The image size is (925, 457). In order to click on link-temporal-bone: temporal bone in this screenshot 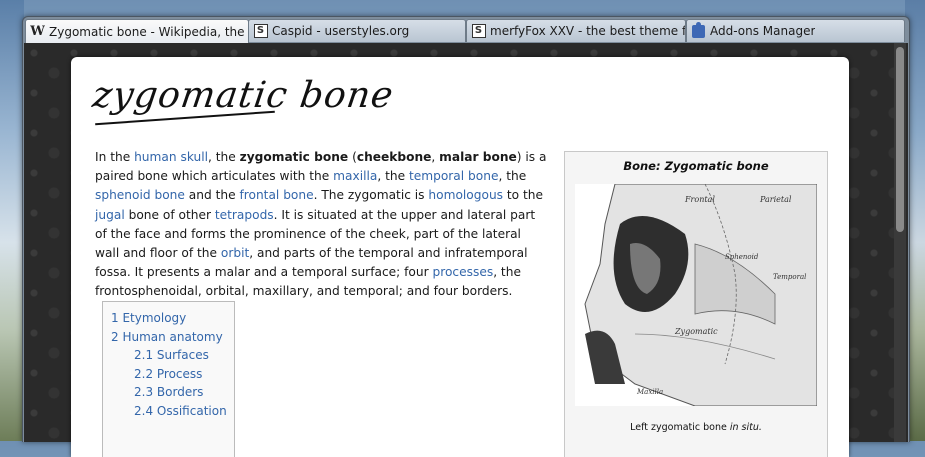, I will do `click(454, 176)`.